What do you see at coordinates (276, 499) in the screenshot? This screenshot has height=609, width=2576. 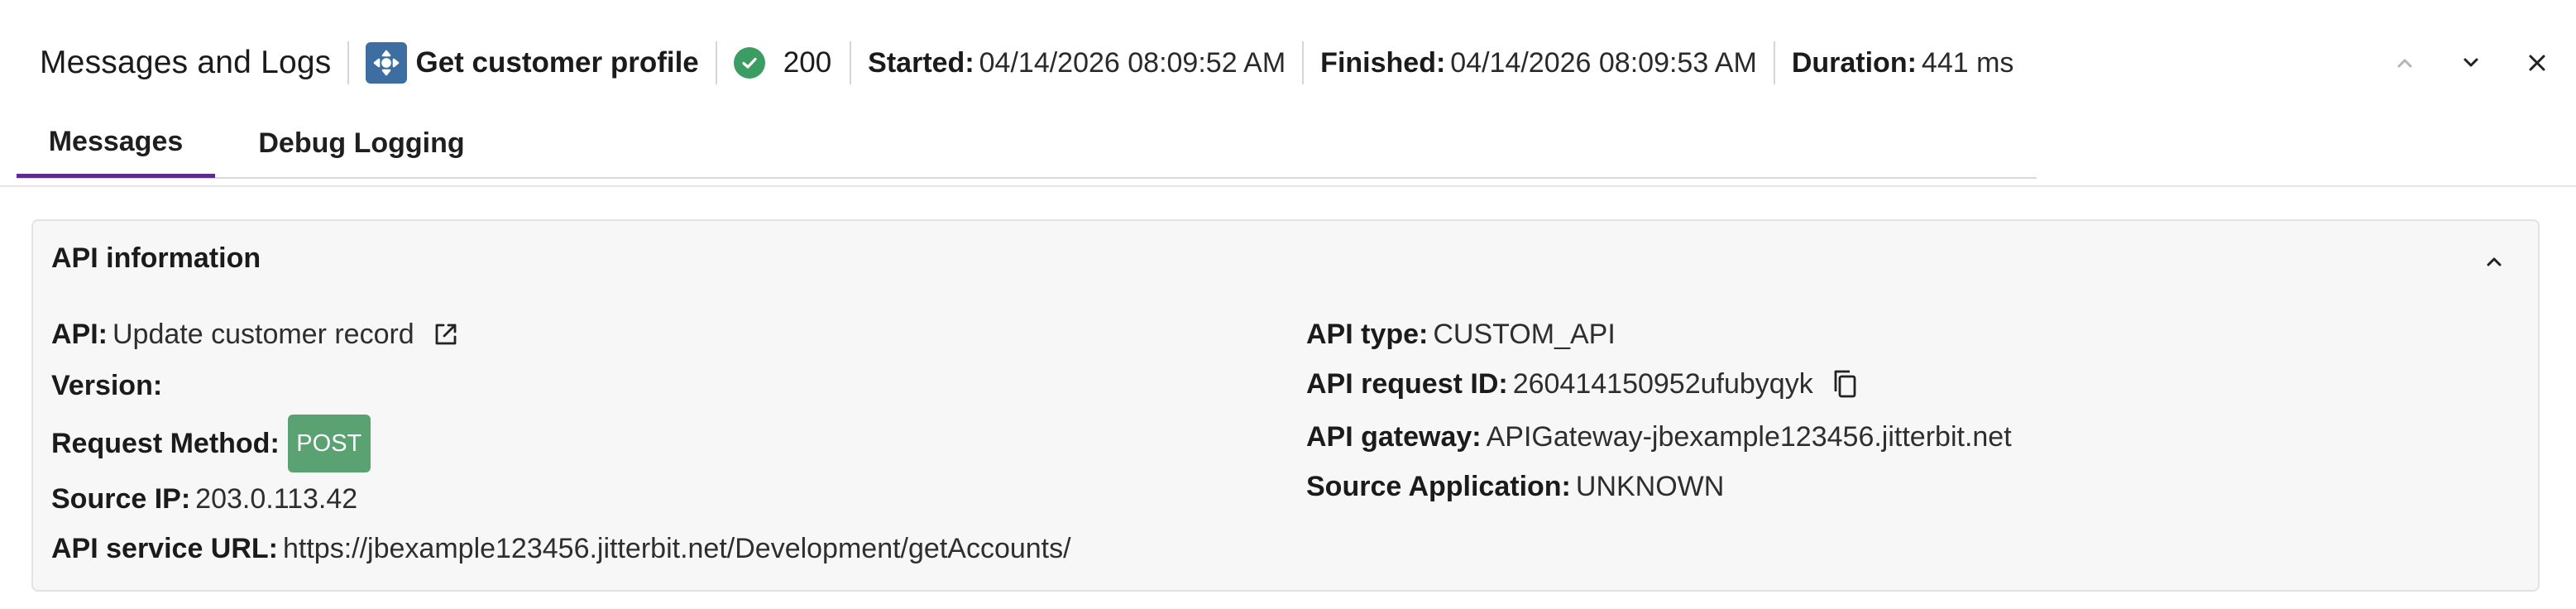 I see `source-ip-value: 203.0.113.42` at bounding box center [276, 499].